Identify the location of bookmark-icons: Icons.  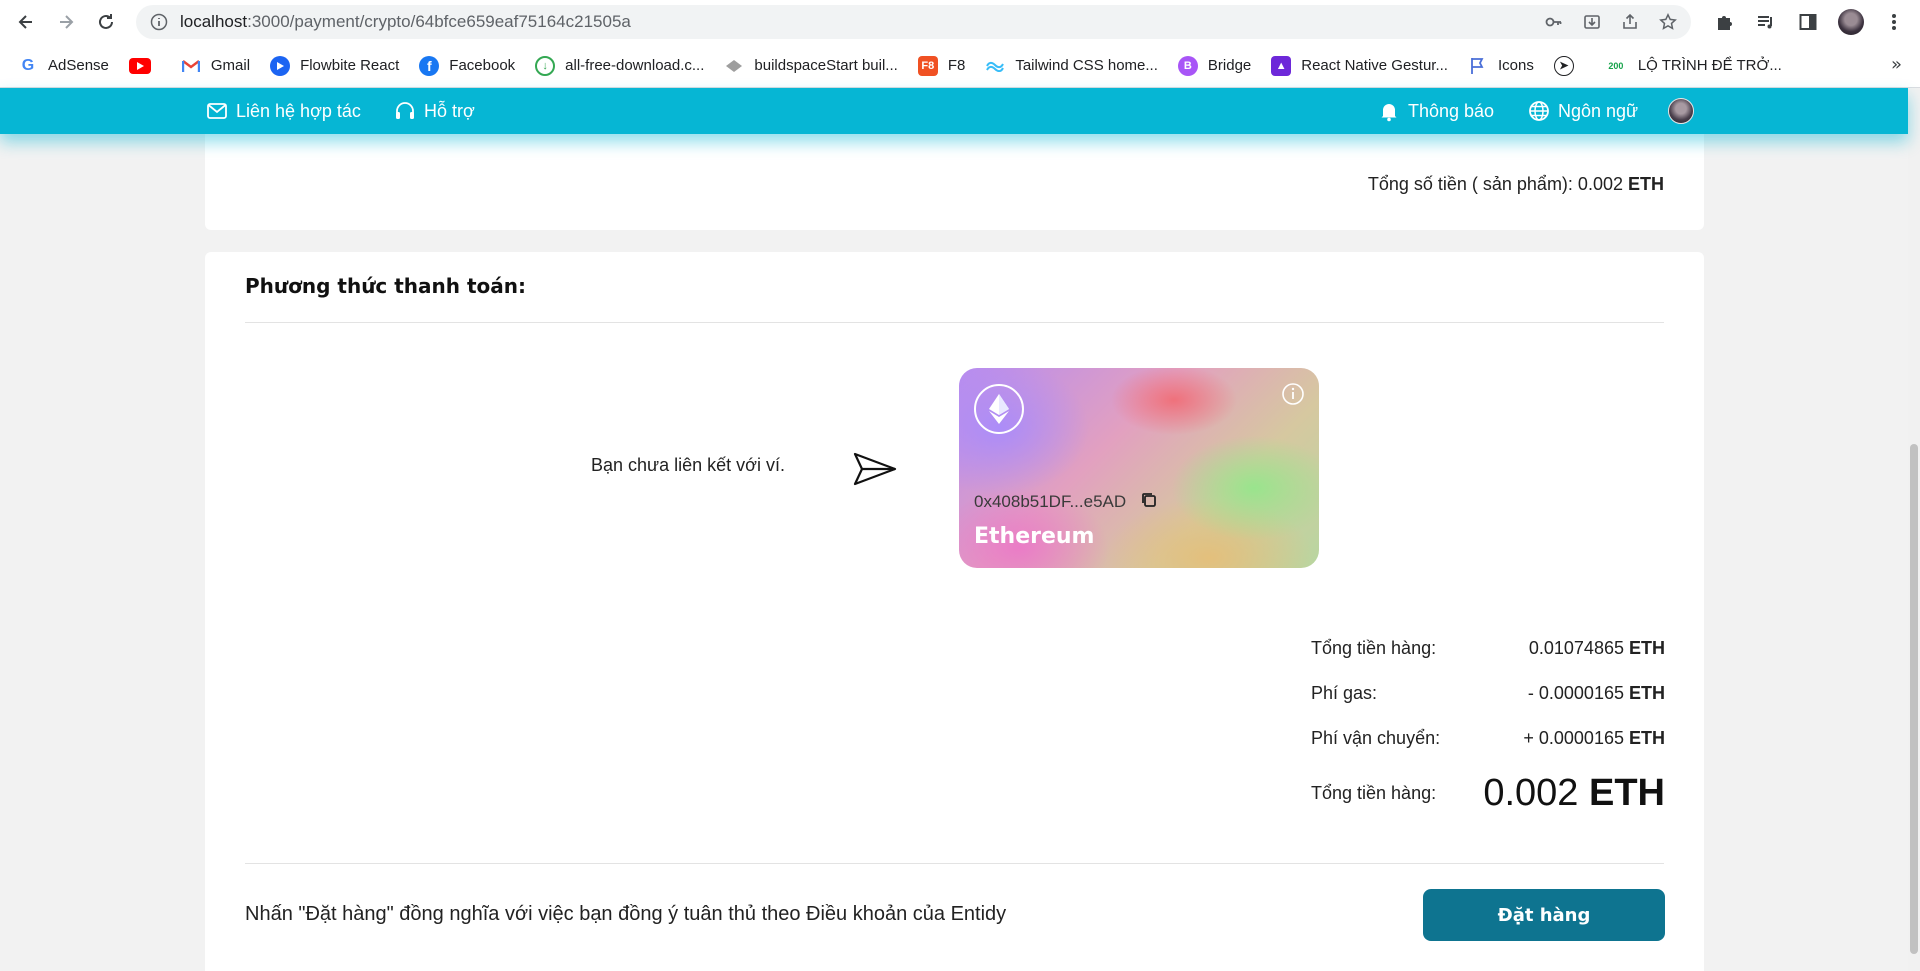
(1501, 66).